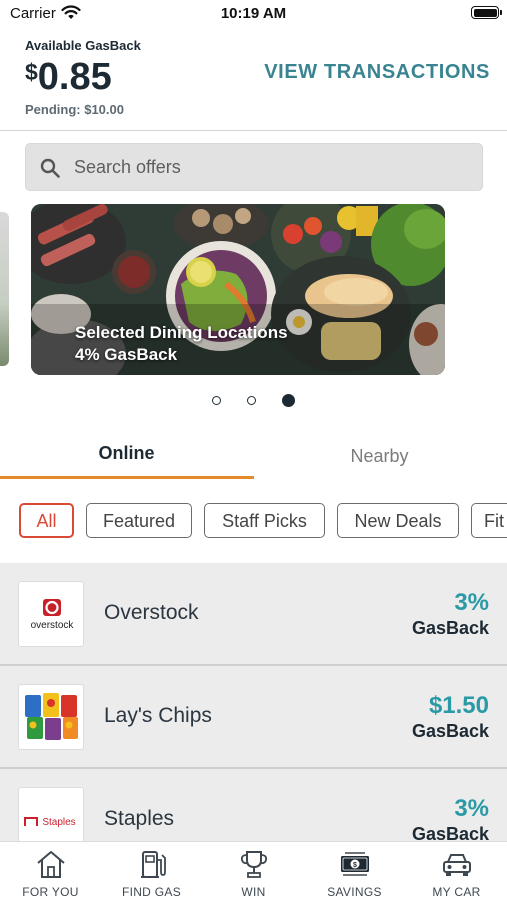 Image resolution: width=507 pixels, height=900 pixels. Describe the element at coordinates (126, 354) in the screenshot. I see `banner-subtitle: 4% GasBack` at that location.